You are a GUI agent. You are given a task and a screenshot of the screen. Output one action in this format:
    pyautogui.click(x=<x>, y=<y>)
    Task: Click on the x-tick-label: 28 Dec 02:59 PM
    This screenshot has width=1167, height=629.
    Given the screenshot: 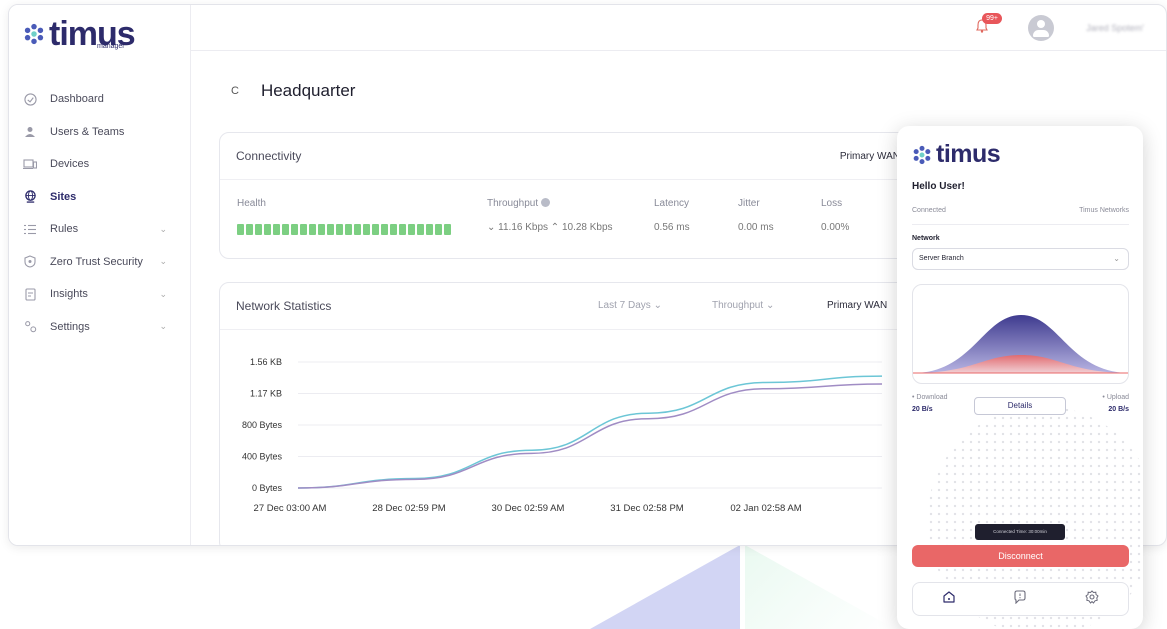 What is the action you would take?
    pyautogui.click(x=408, y=508)
    